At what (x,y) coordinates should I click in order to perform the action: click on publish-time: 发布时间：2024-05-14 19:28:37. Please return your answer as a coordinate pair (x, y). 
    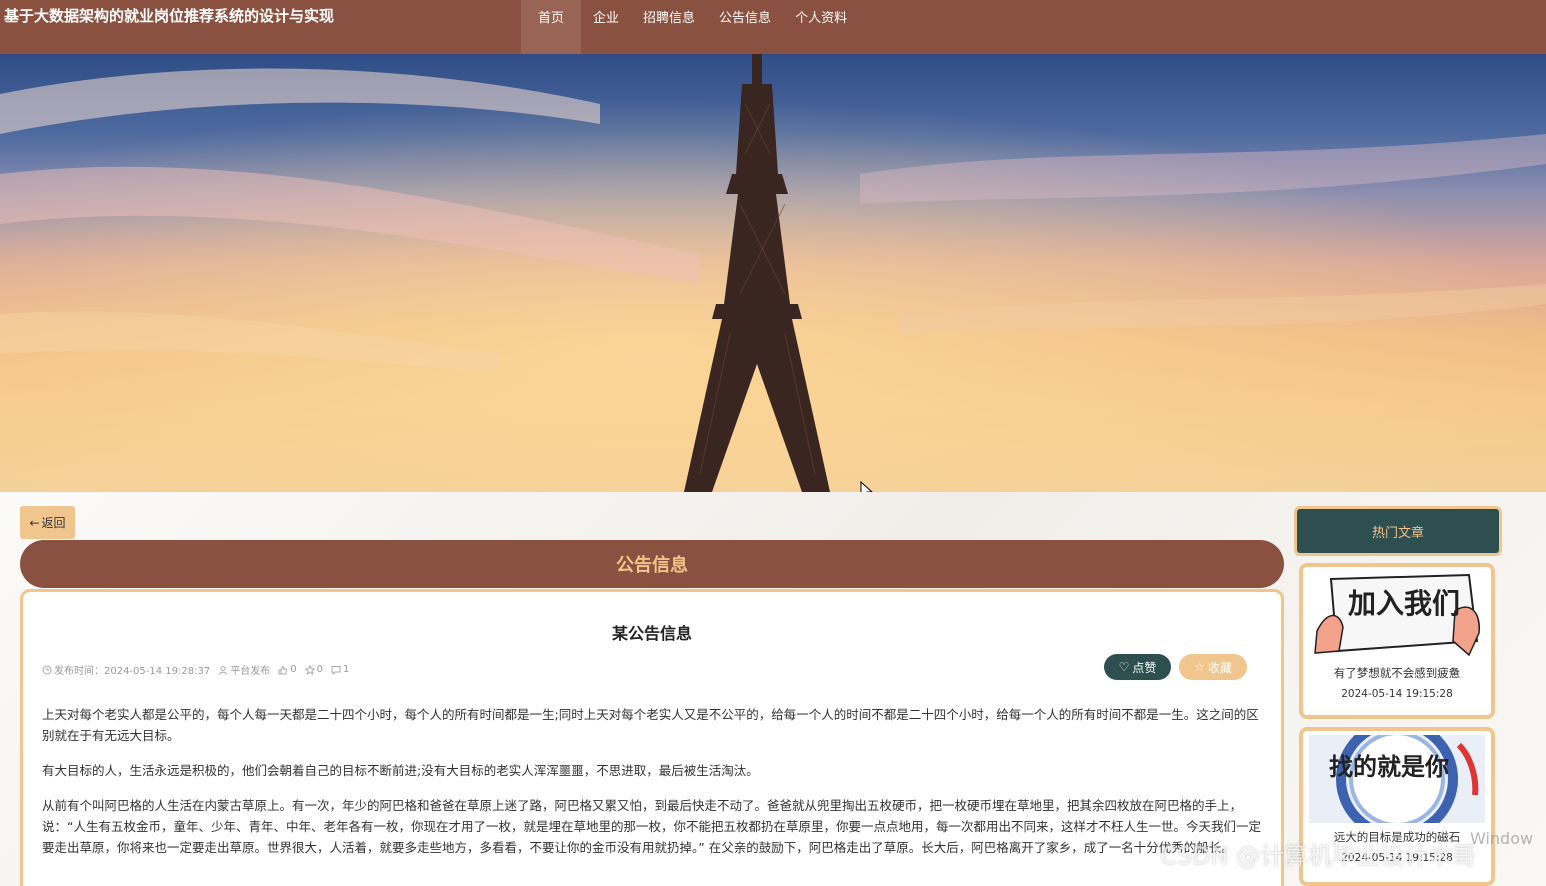
    Looking at the image, I should click on (126, 669).